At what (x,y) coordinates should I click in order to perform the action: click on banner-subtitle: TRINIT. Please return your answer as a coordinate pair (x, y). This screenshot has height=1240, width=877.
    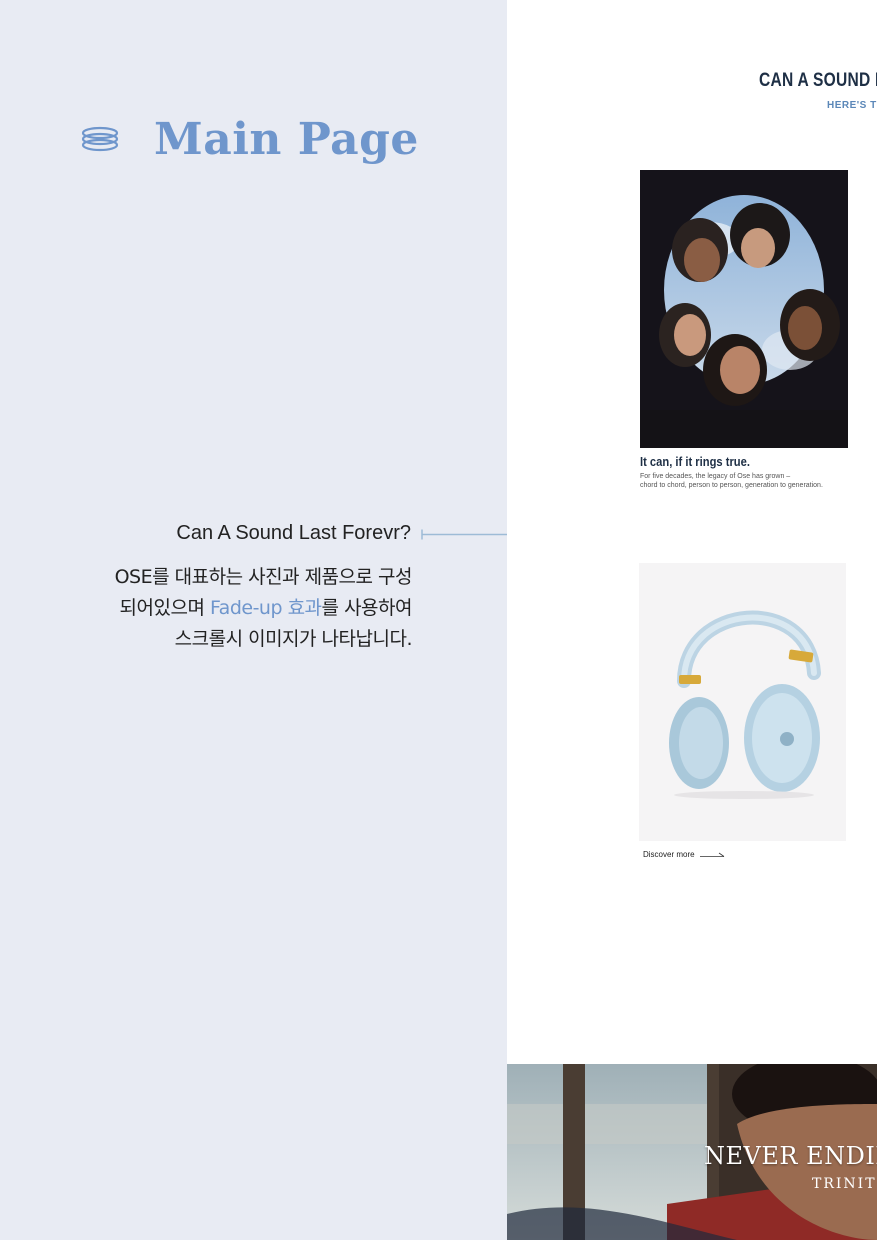
    Looking at the image, I should click on (844, 1184).